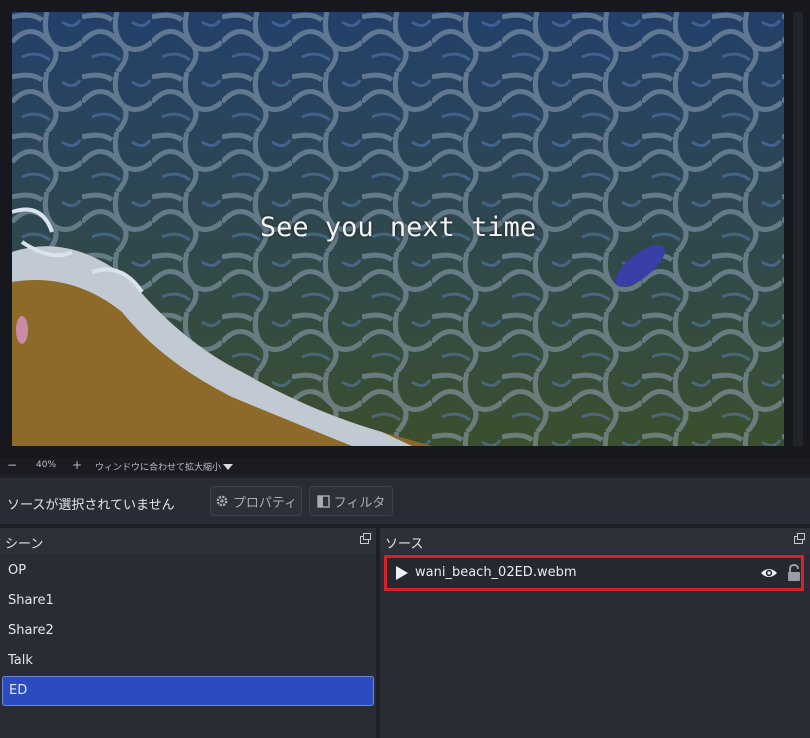  What do you see at coordinates (402, 573) in the screenshot?
I see `play-icon` at bounding box center [402, 573].